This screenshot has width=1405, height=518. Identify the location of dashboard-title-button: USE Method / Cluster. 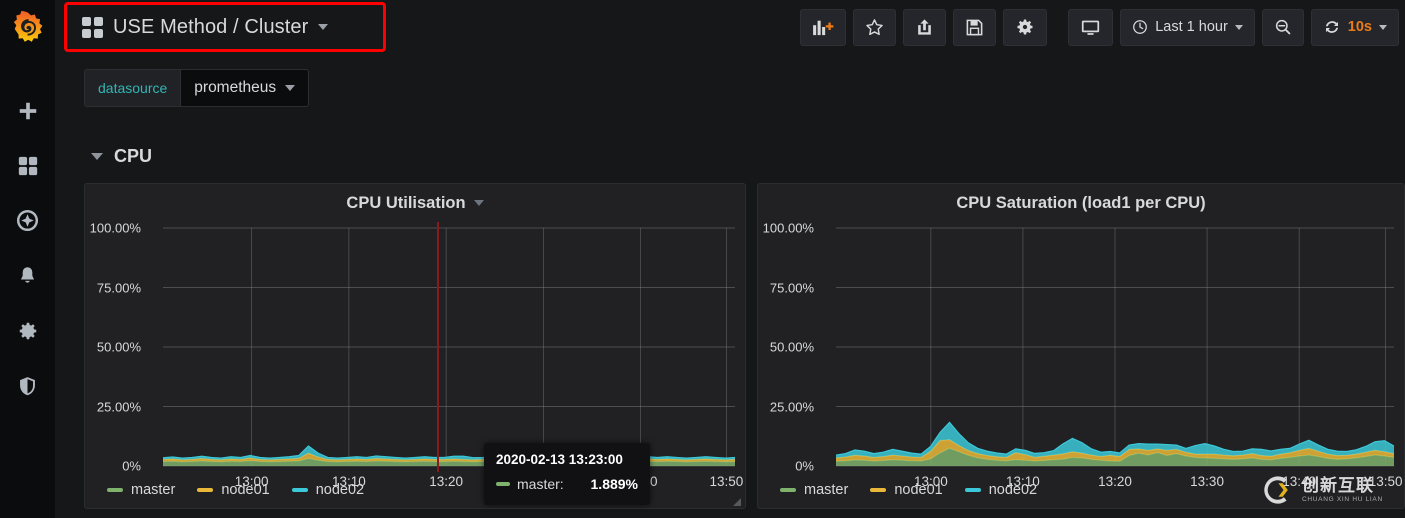
(203, 27).